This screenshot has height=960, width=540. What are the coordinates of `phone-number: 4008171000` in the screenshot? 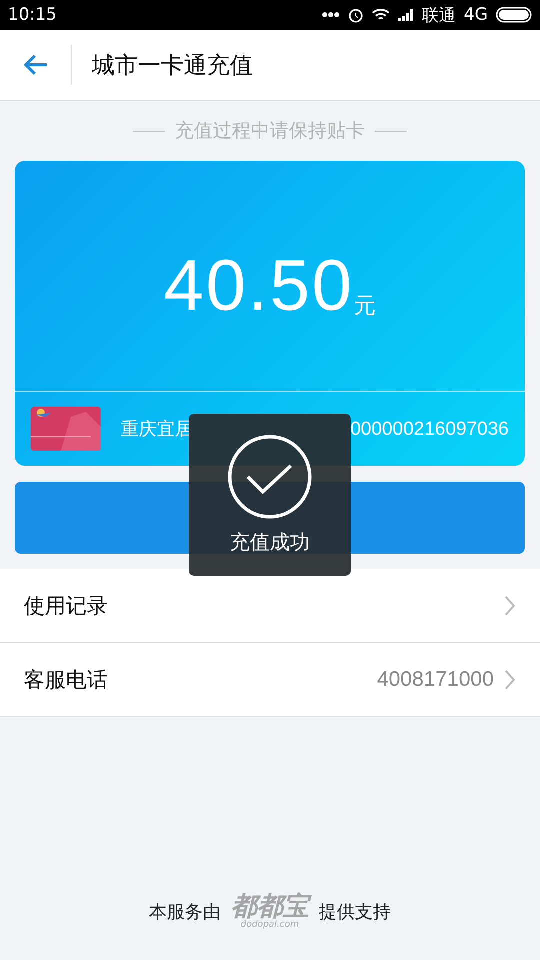 It's located at (435, 680).